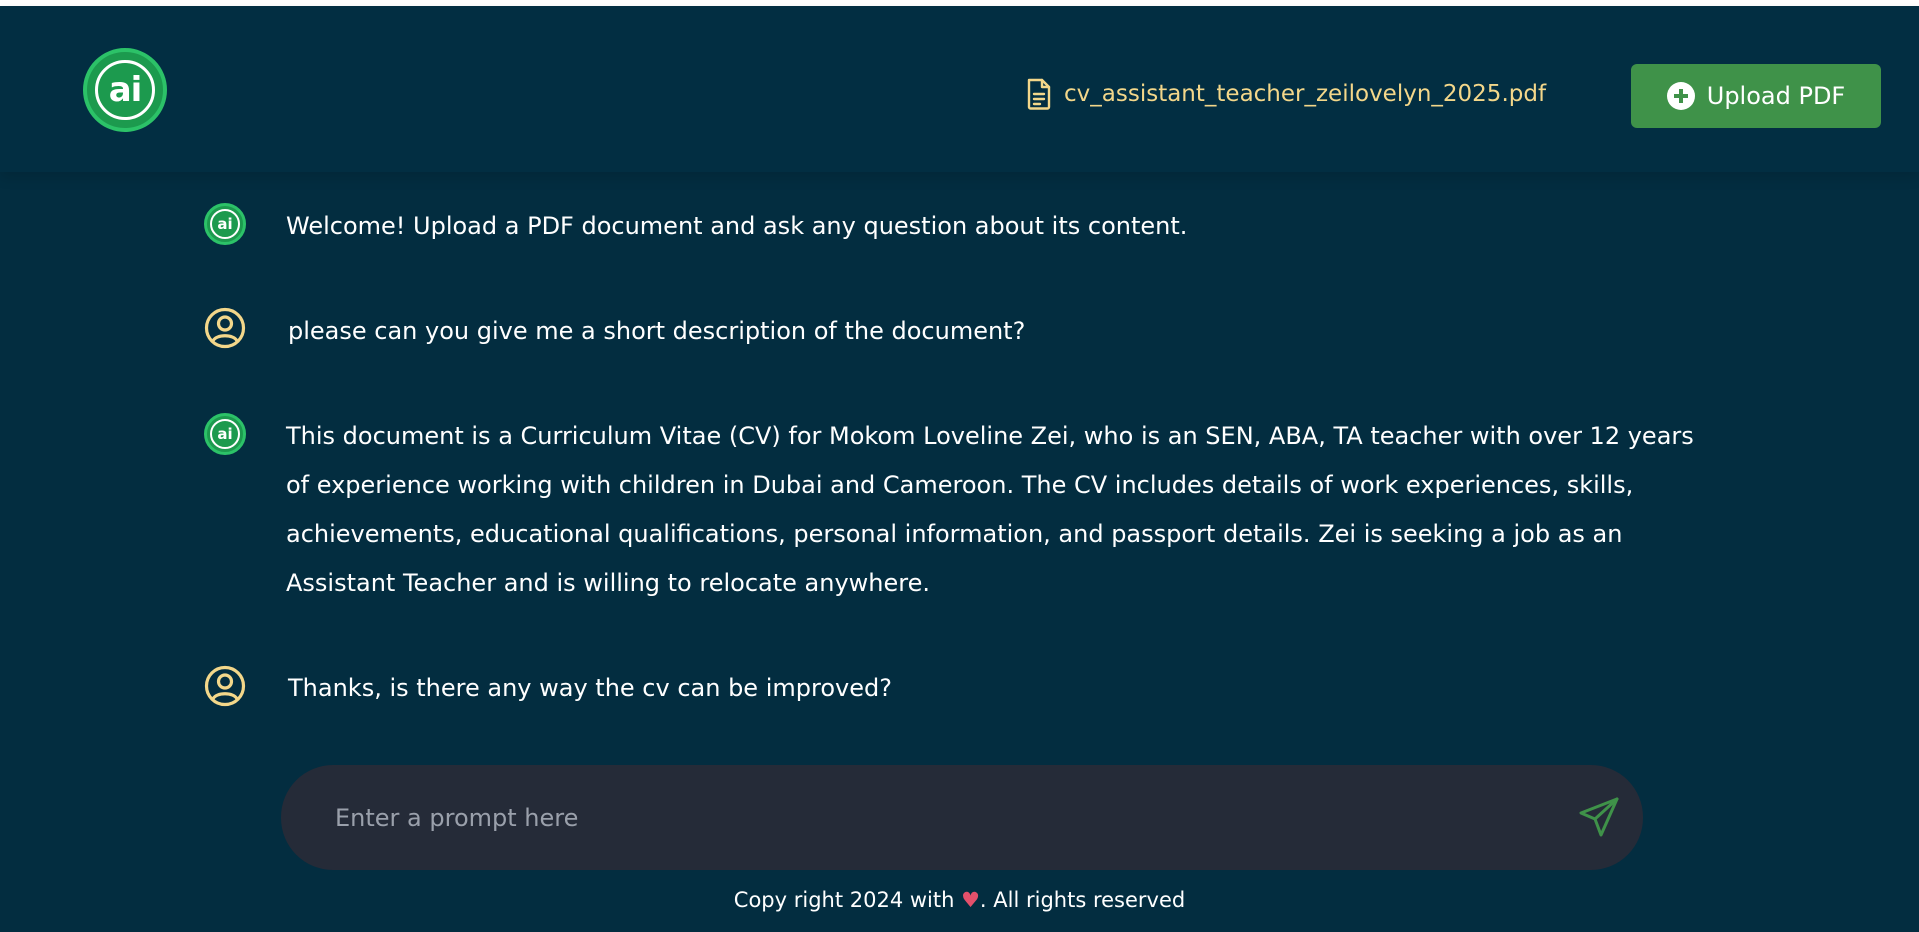 Image resolution: width=1919 pixels, height=932 pixels. Describe the element at coordinates (1082, 900) in the screenshot. I see `footer-text-end: . All rights reserved` at that location.